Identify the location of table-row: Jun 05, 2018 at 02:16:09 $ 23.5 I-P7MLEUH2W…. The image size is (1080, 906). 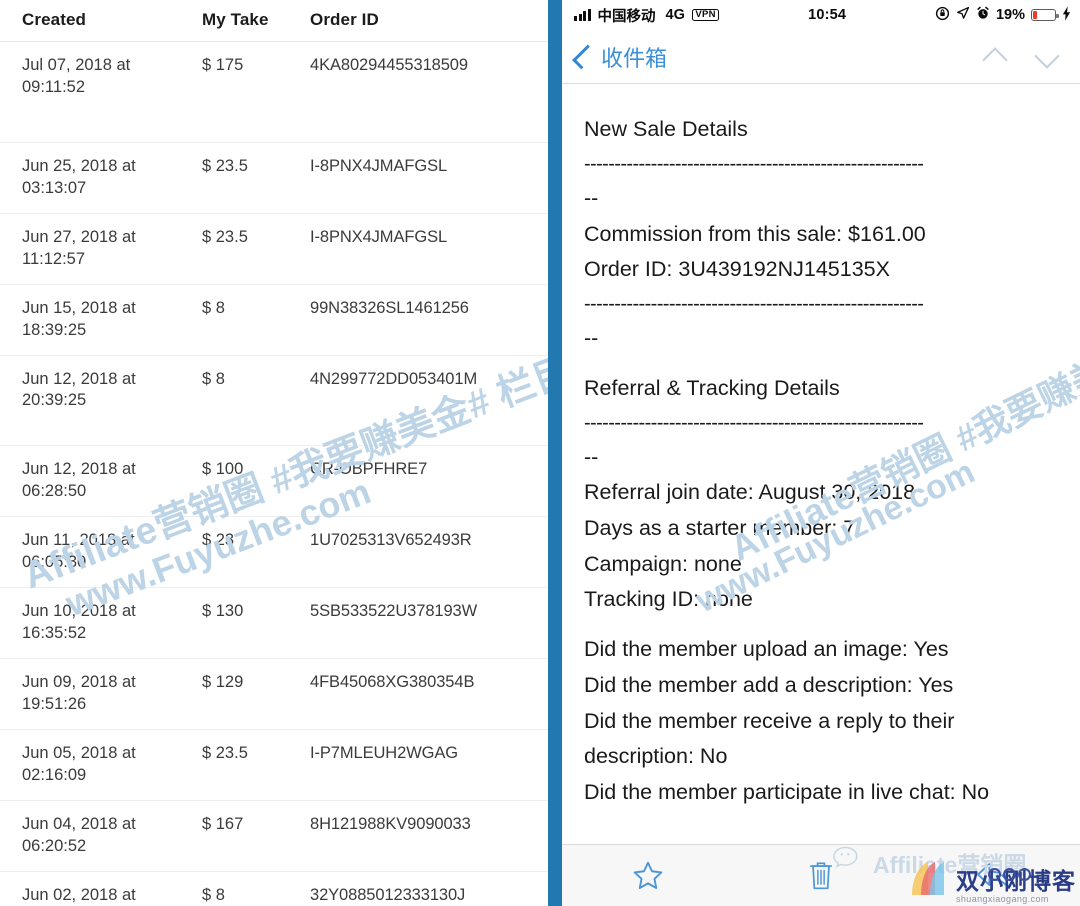
(274, 765).